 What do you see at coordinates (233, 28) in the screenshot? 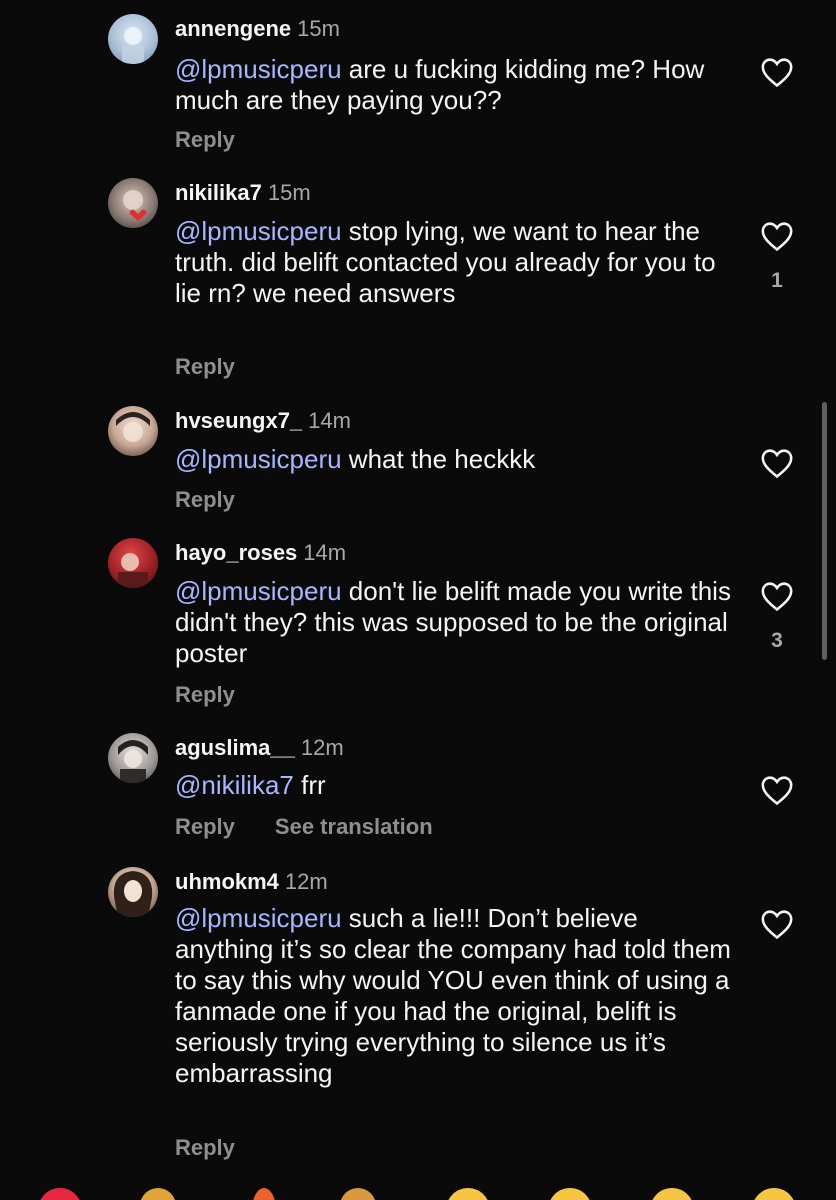
I see `username-text: annengene` at bounding box center [233, 28].